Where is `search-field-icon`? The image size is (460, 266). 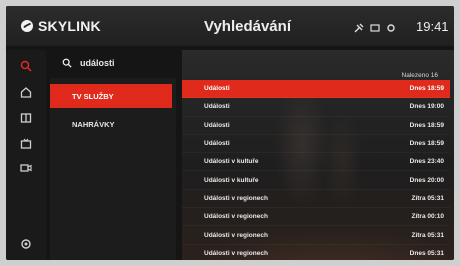
search-field-icon is located at coordinates (67, 63).